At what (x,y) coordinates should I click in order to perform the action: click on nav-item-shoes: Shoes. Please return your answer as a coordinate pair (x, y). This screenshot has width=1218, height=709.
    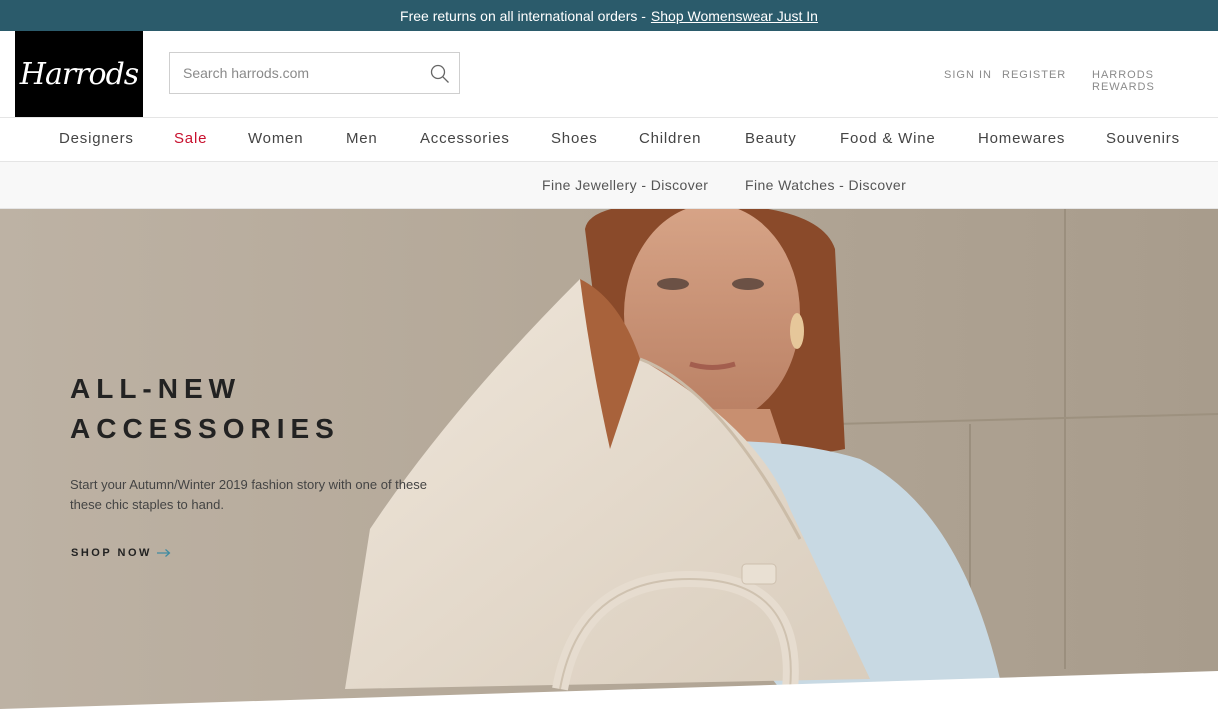
    Looking at the image, I should click on (574, 138).